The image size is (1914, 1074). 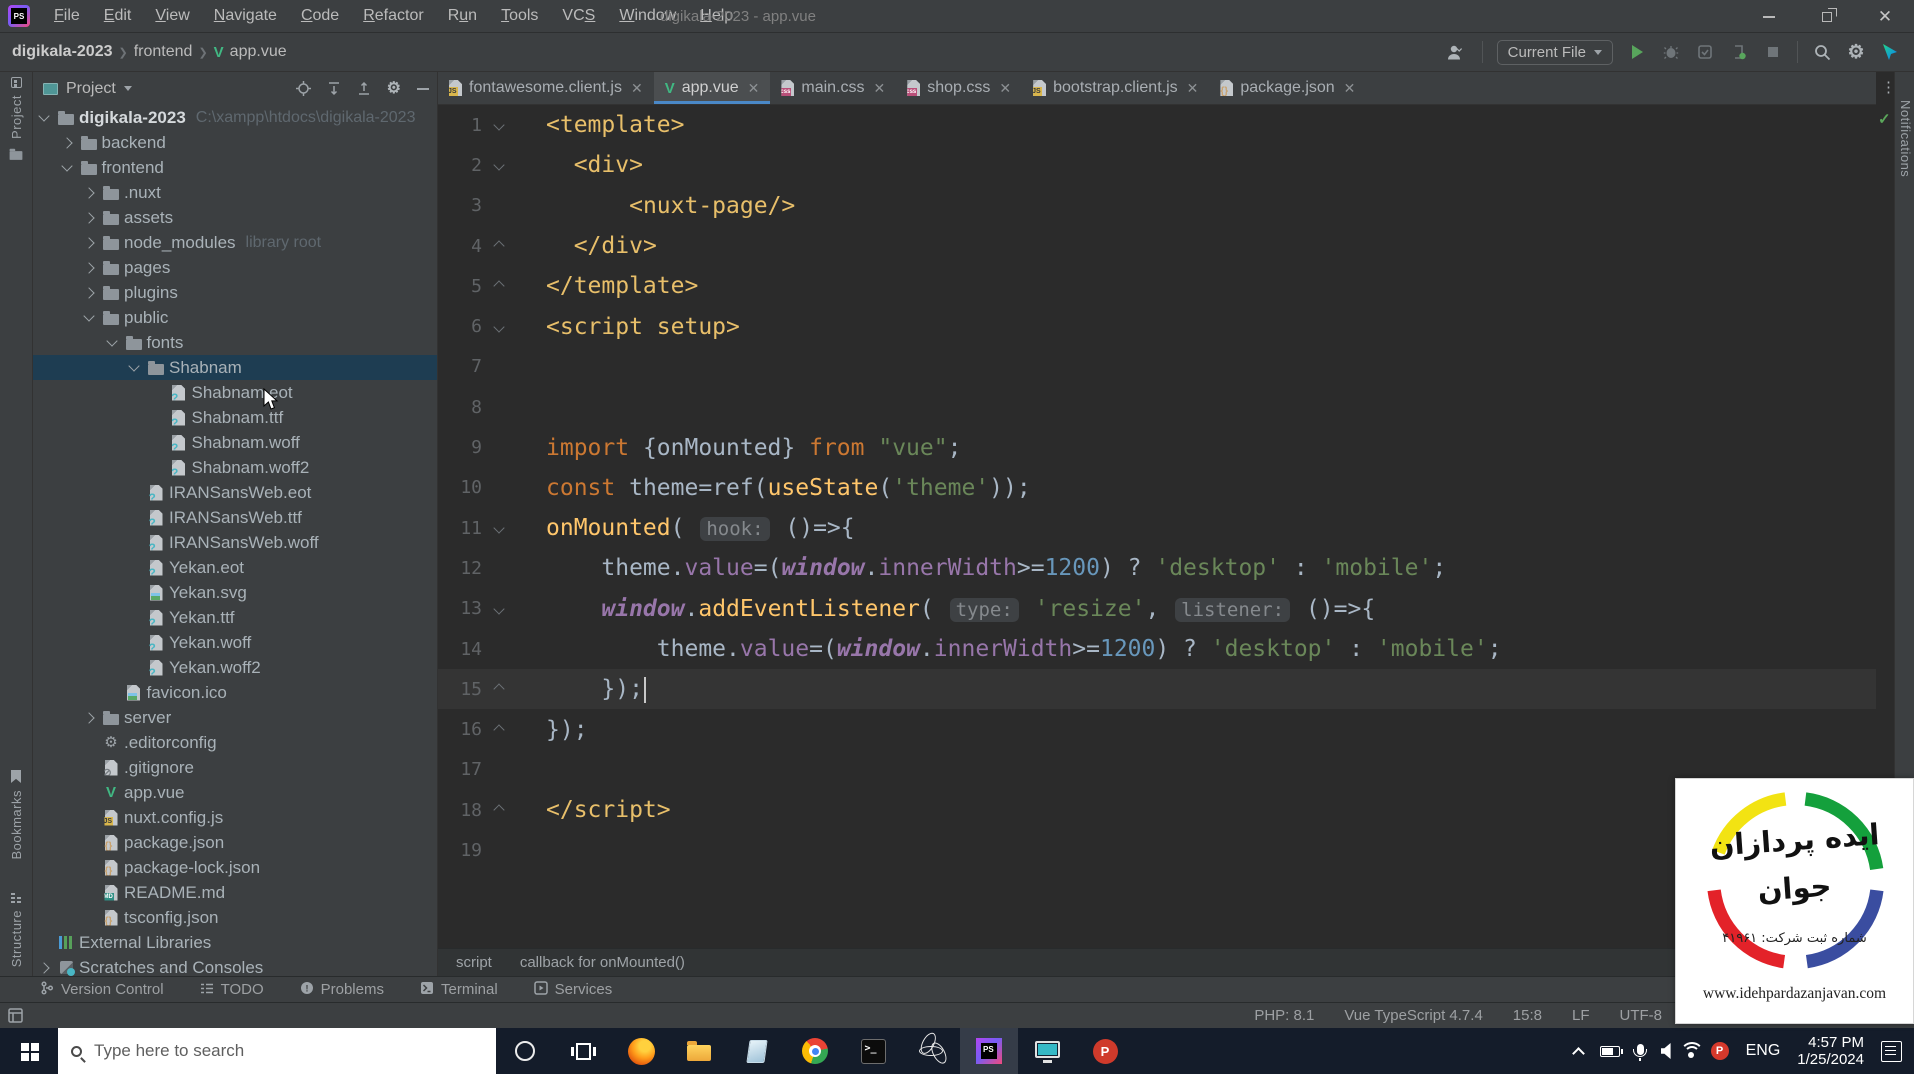 I want to click on tree-item-iransansweb-woff: ? IRANSansWeb.woff, so click(x=235, y=542).